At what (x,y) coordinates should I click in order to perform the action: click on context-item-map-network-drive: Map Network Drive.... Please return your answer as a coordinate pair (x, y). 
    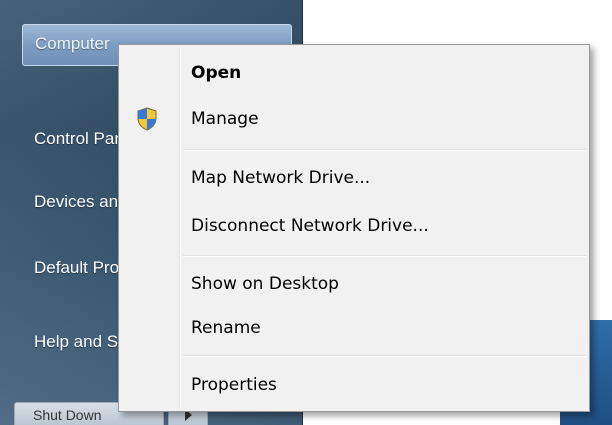
    Looking at the image, I should click on (280, 178).